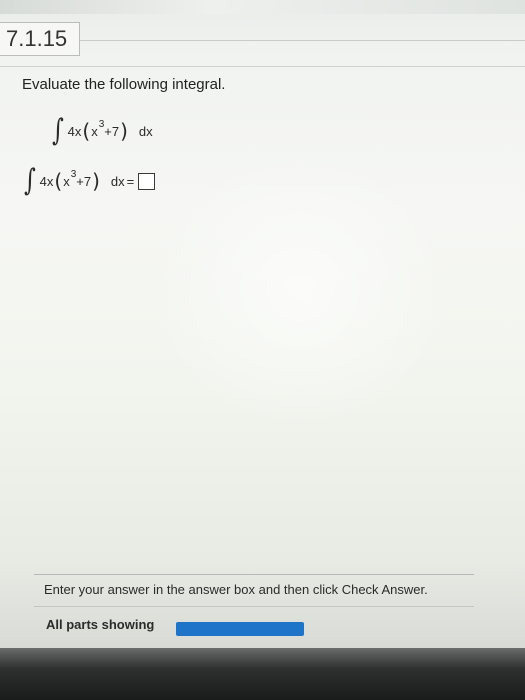  Describe the element at coordinates (262, 66) in the screenshot. I see `header-divider-bottom` at that location.